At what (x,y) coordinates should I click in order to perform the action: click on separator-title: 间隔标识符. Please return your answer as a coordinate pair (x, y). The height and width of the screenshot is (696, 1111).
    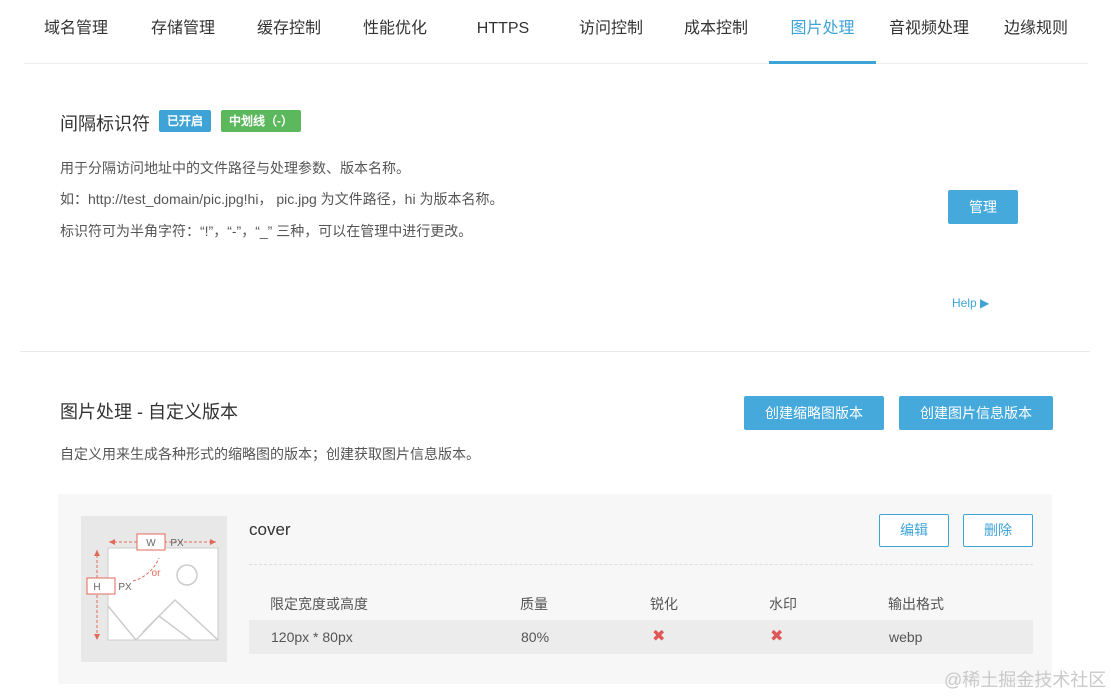
    Looking at the image, I should click on (105, 124).